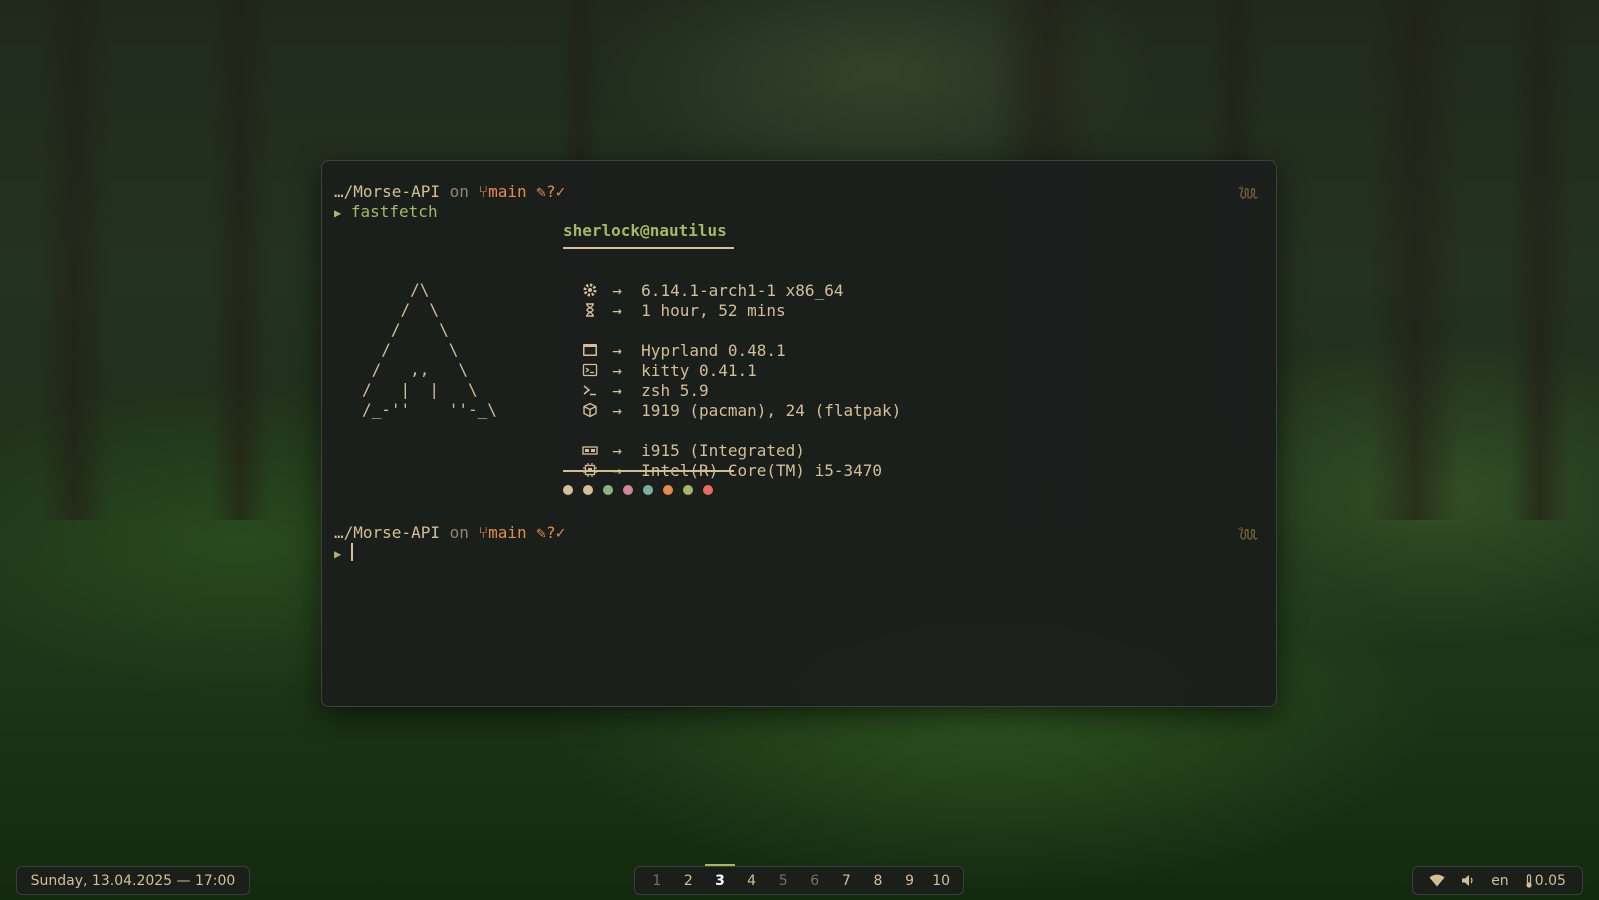  What do you see at coordinates (674, 300) in the screenshot?
I see `fetch-row-uptime: → 1 hour, 52 mins` at bounding box center [674, 300].